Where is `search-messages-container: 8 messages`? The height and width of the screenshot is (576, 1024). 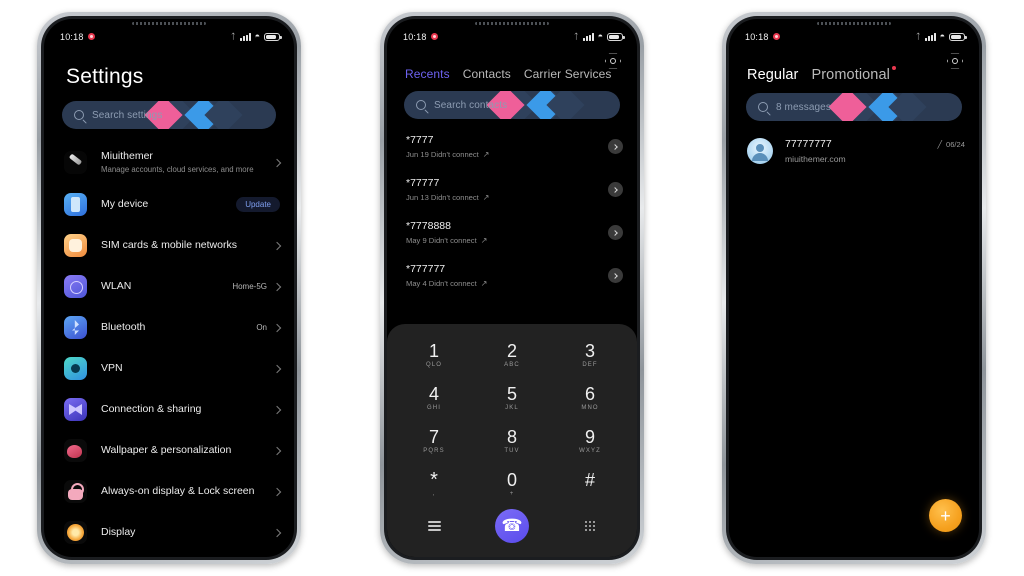 search-messages-container: 8 messages is located at coordinates (854, 107).